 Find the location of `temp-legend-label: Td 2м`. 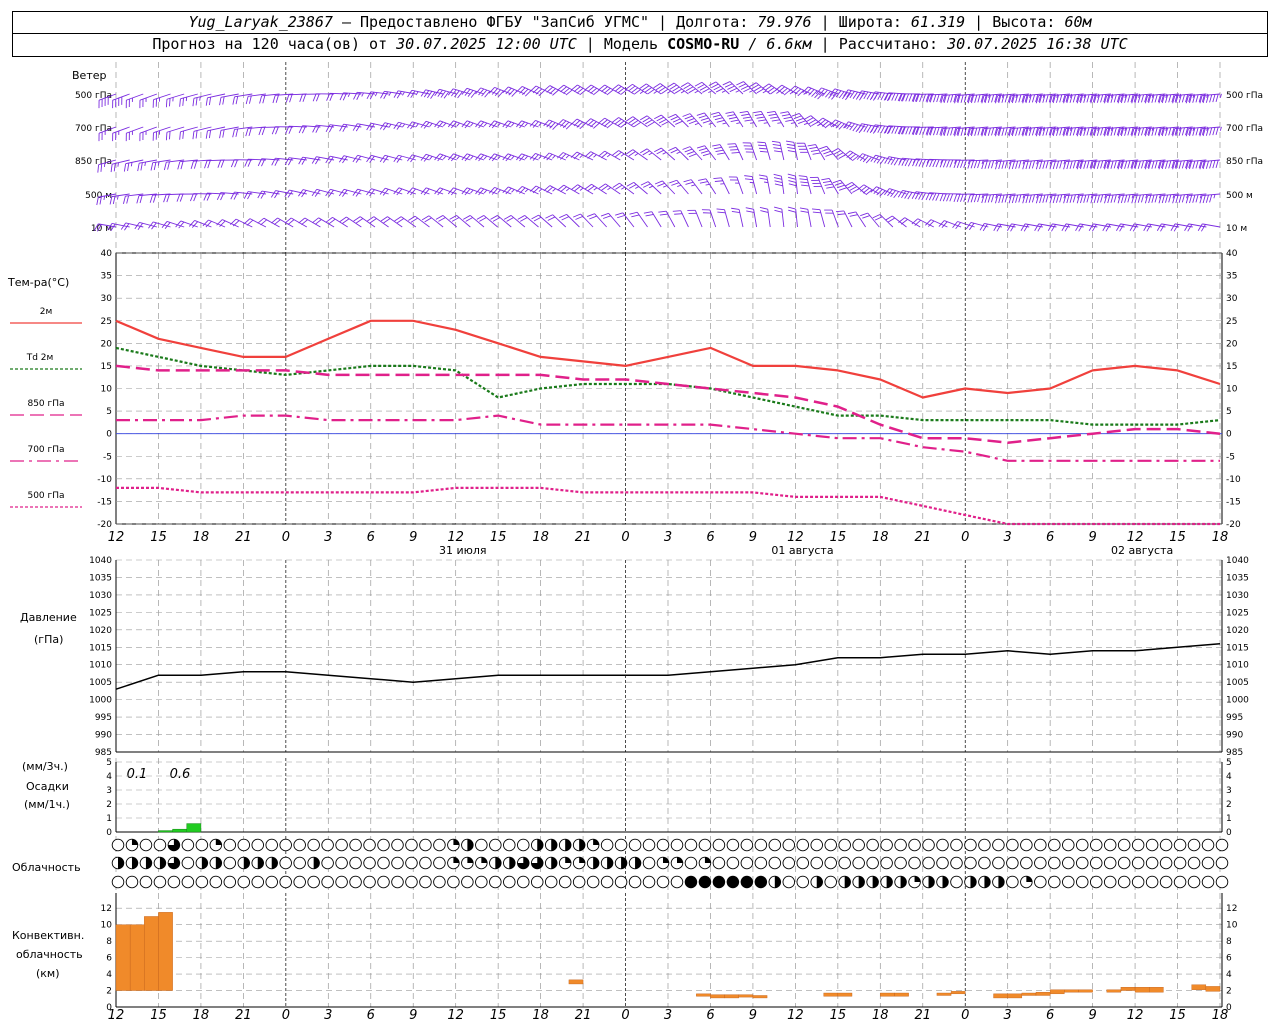

temp-legend-label: Td 2м is located at coordinates (40, 358).